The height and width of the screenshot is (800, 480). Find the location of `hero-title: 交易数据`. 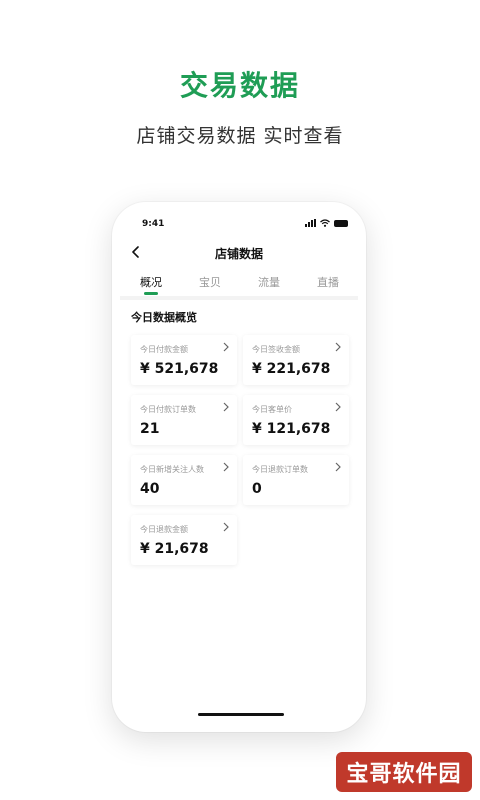

hero-title: 交易数据 is located at coordinates (239, 85).